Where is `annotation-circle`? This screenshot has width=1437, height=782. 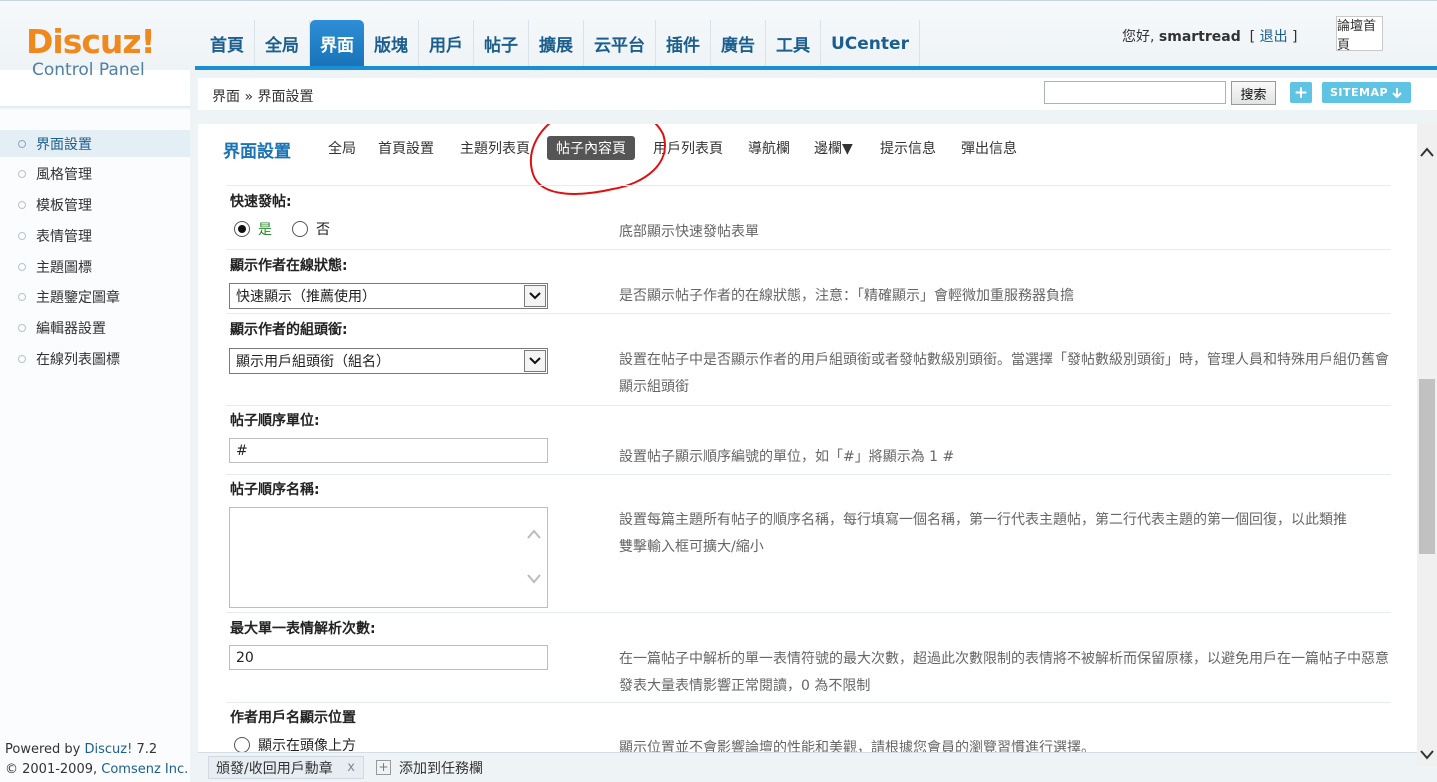 annotation-circle is located at coordinates (598, 159).